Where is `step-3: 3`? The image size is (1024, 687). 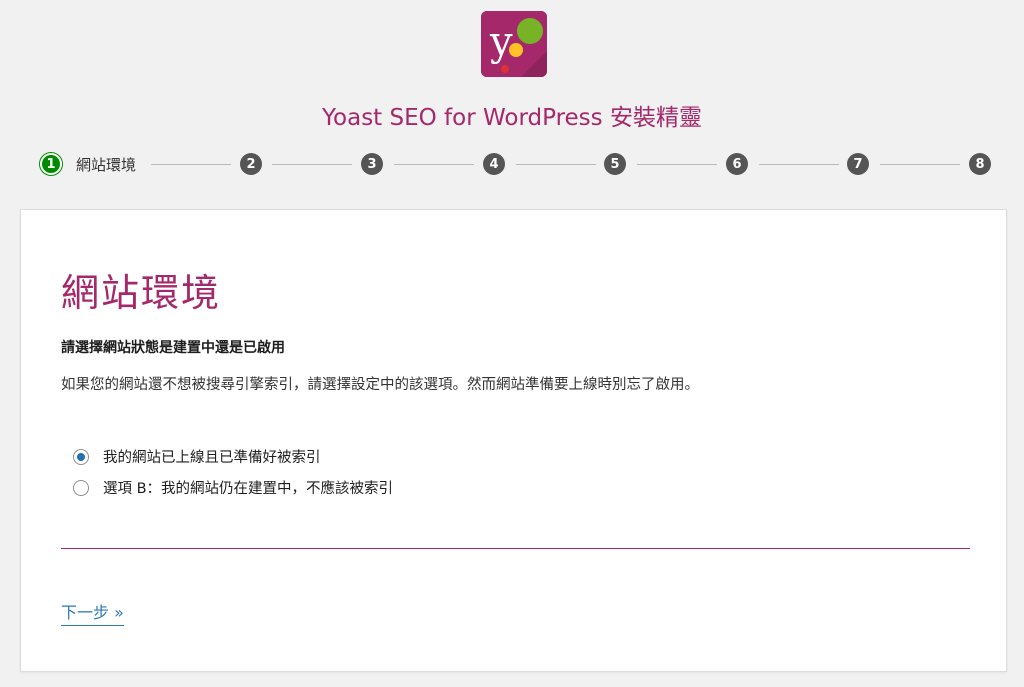 step-3: 3 is located at coordinates (372, 164).